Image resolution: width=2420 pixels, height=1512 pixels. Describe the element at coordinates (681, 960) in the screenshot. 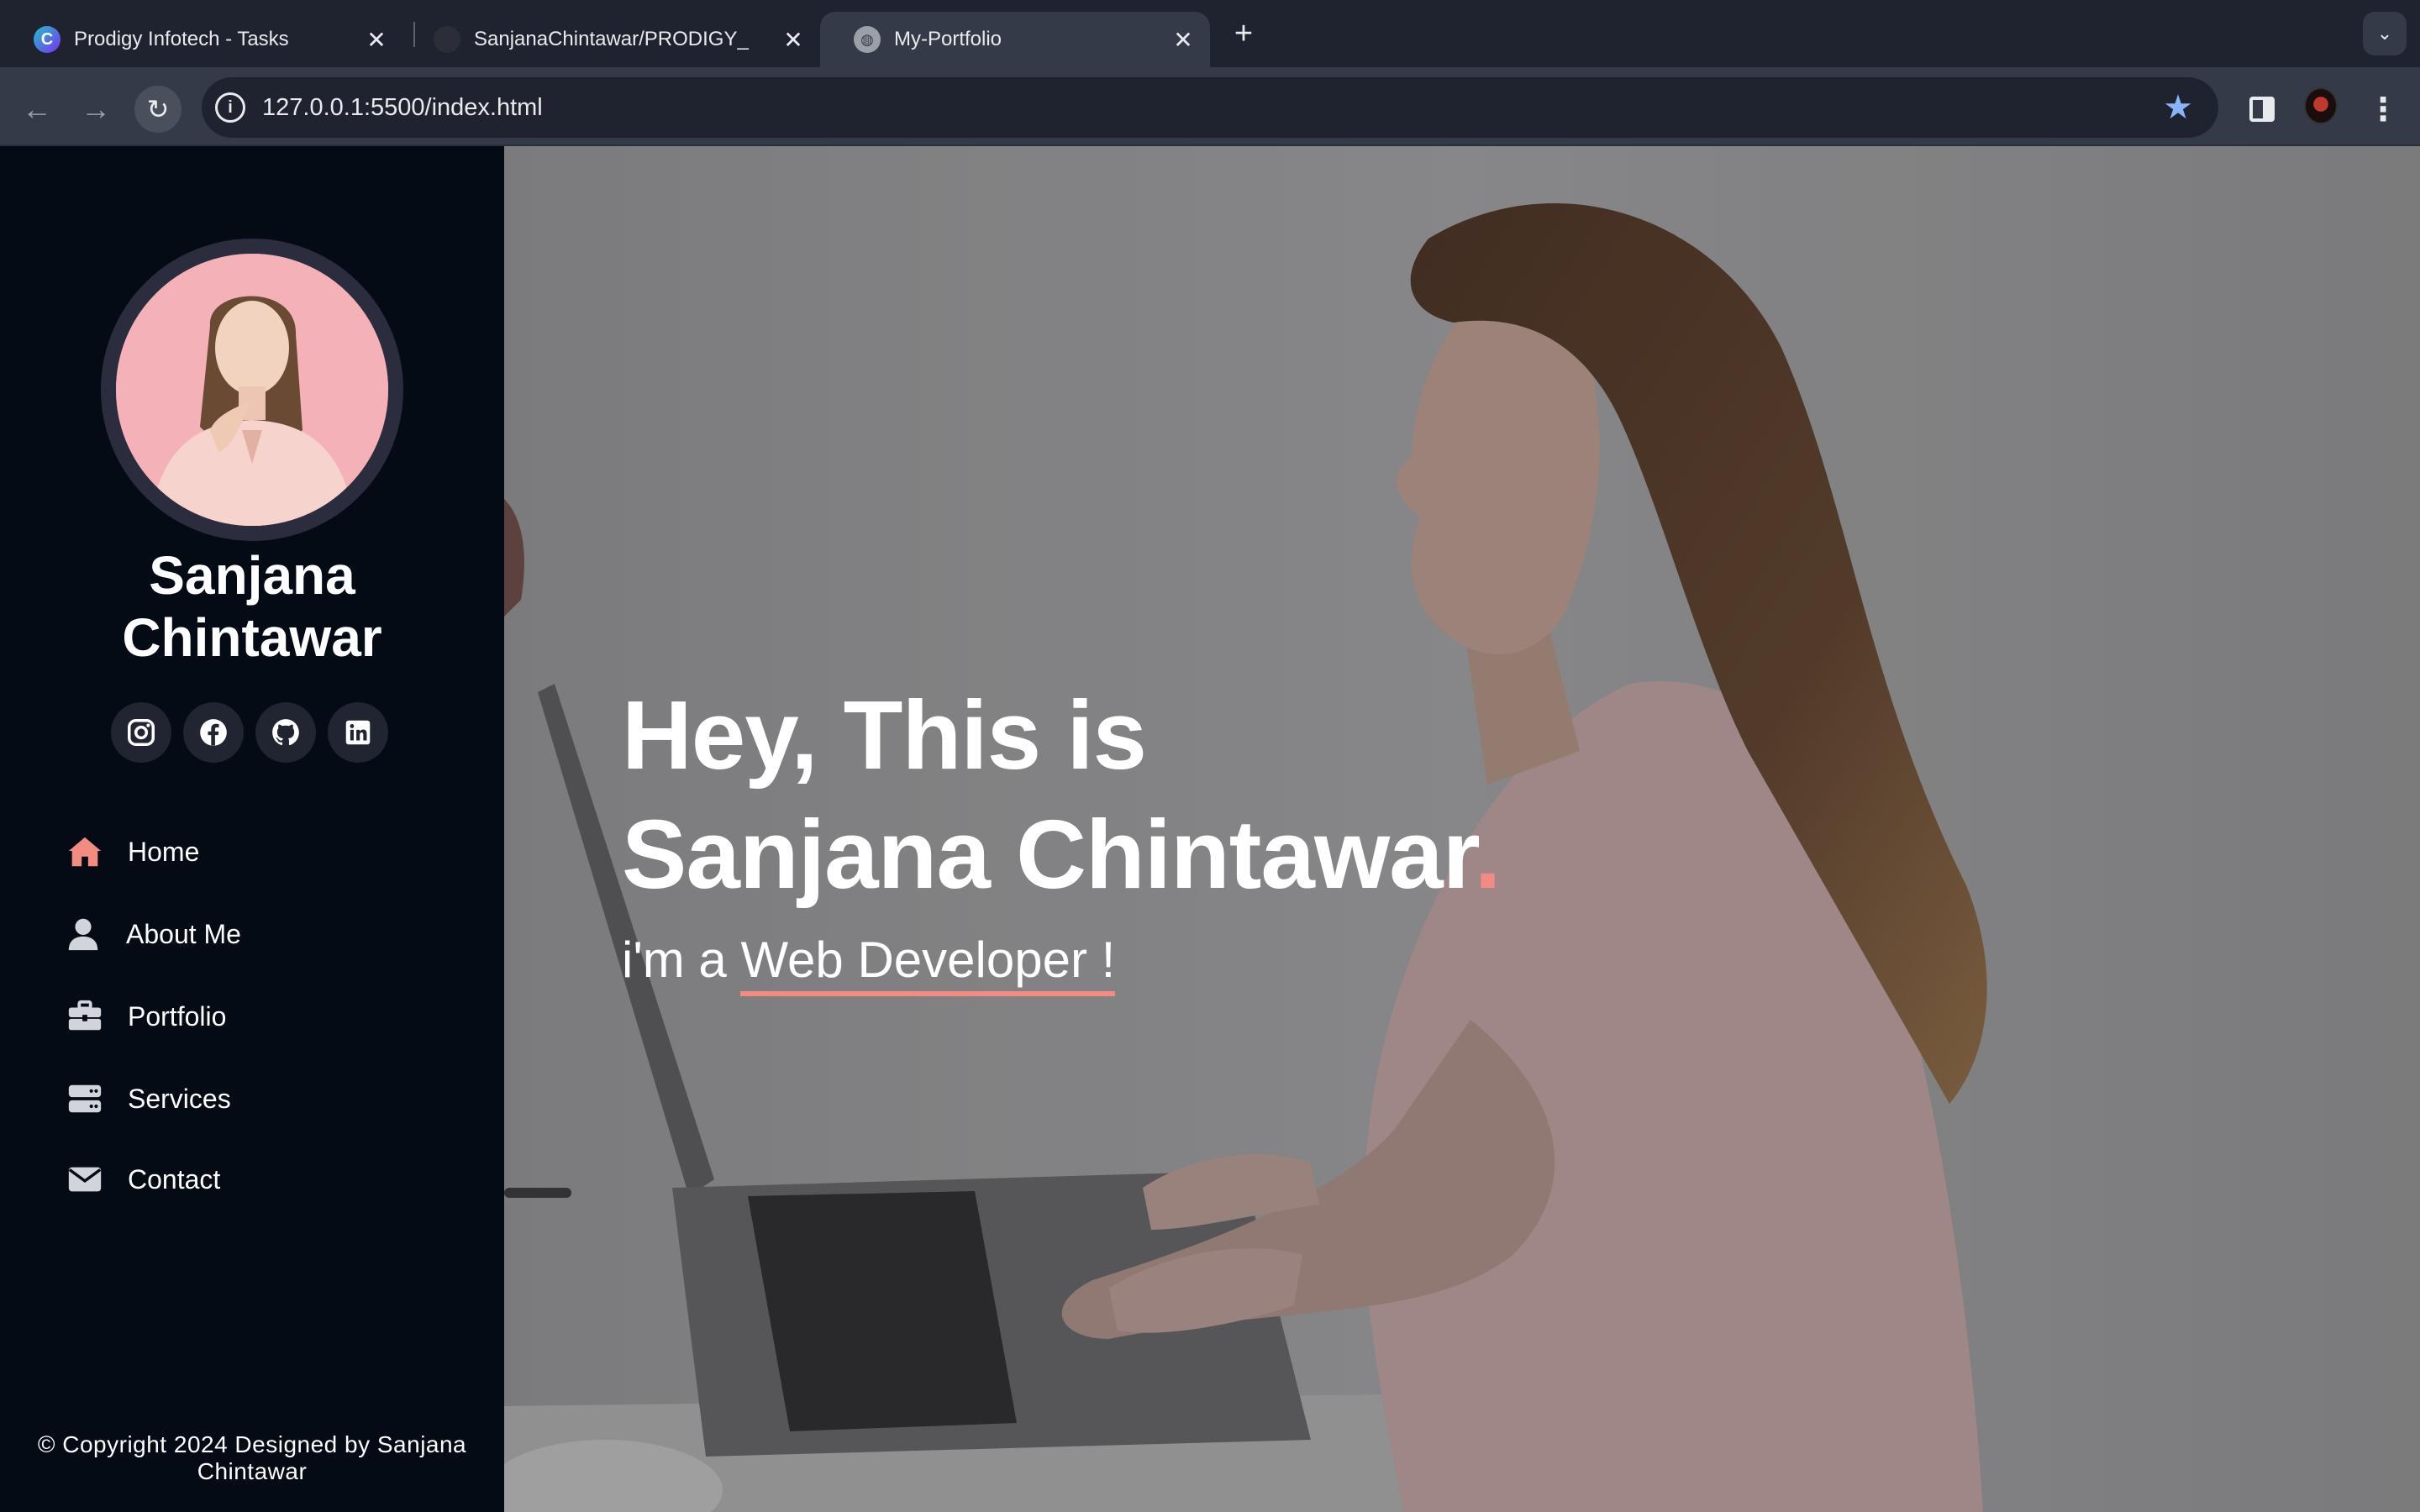

I see `hero-subtitle-prefix: i'm a` at that location.